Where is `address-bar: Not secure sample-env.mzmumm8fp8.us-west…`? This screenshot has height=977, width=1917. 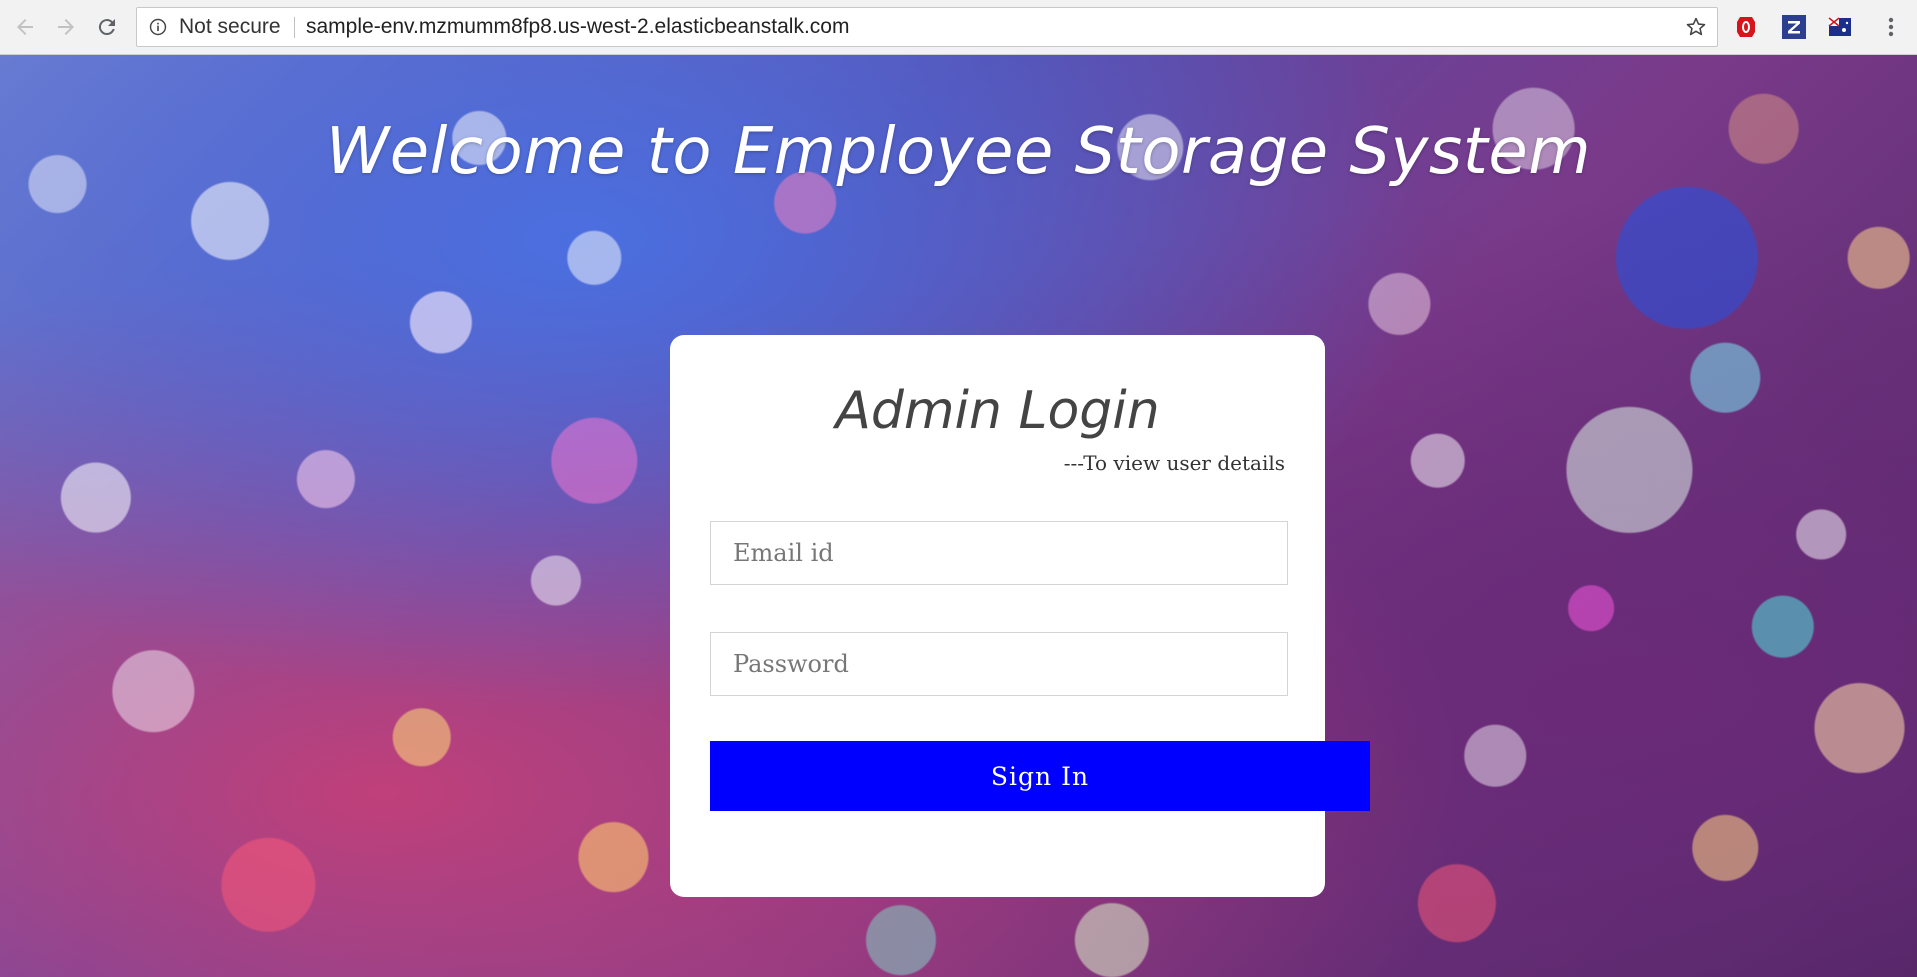 address-bar: Not secure sample-env.mzmumm8fp8.us-west… is located at coordinates (927, 27).